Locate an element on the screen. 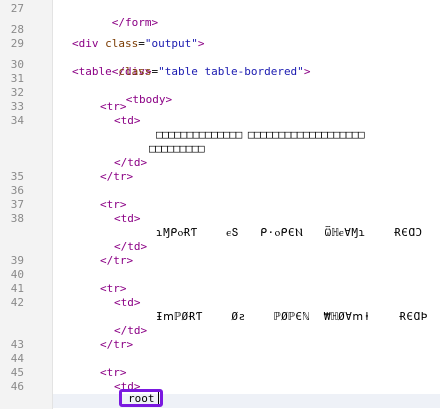  code-line: <div class="output"> is located at coordinates (246, 44).